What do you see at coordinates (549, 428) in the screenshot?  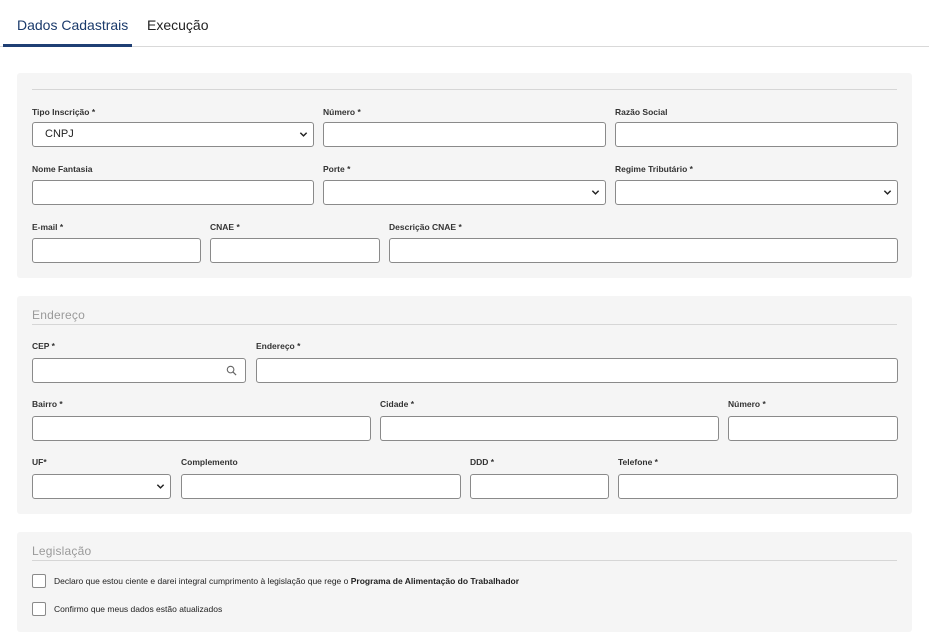 I see `cidade-input` at bounding box center [549, 428].